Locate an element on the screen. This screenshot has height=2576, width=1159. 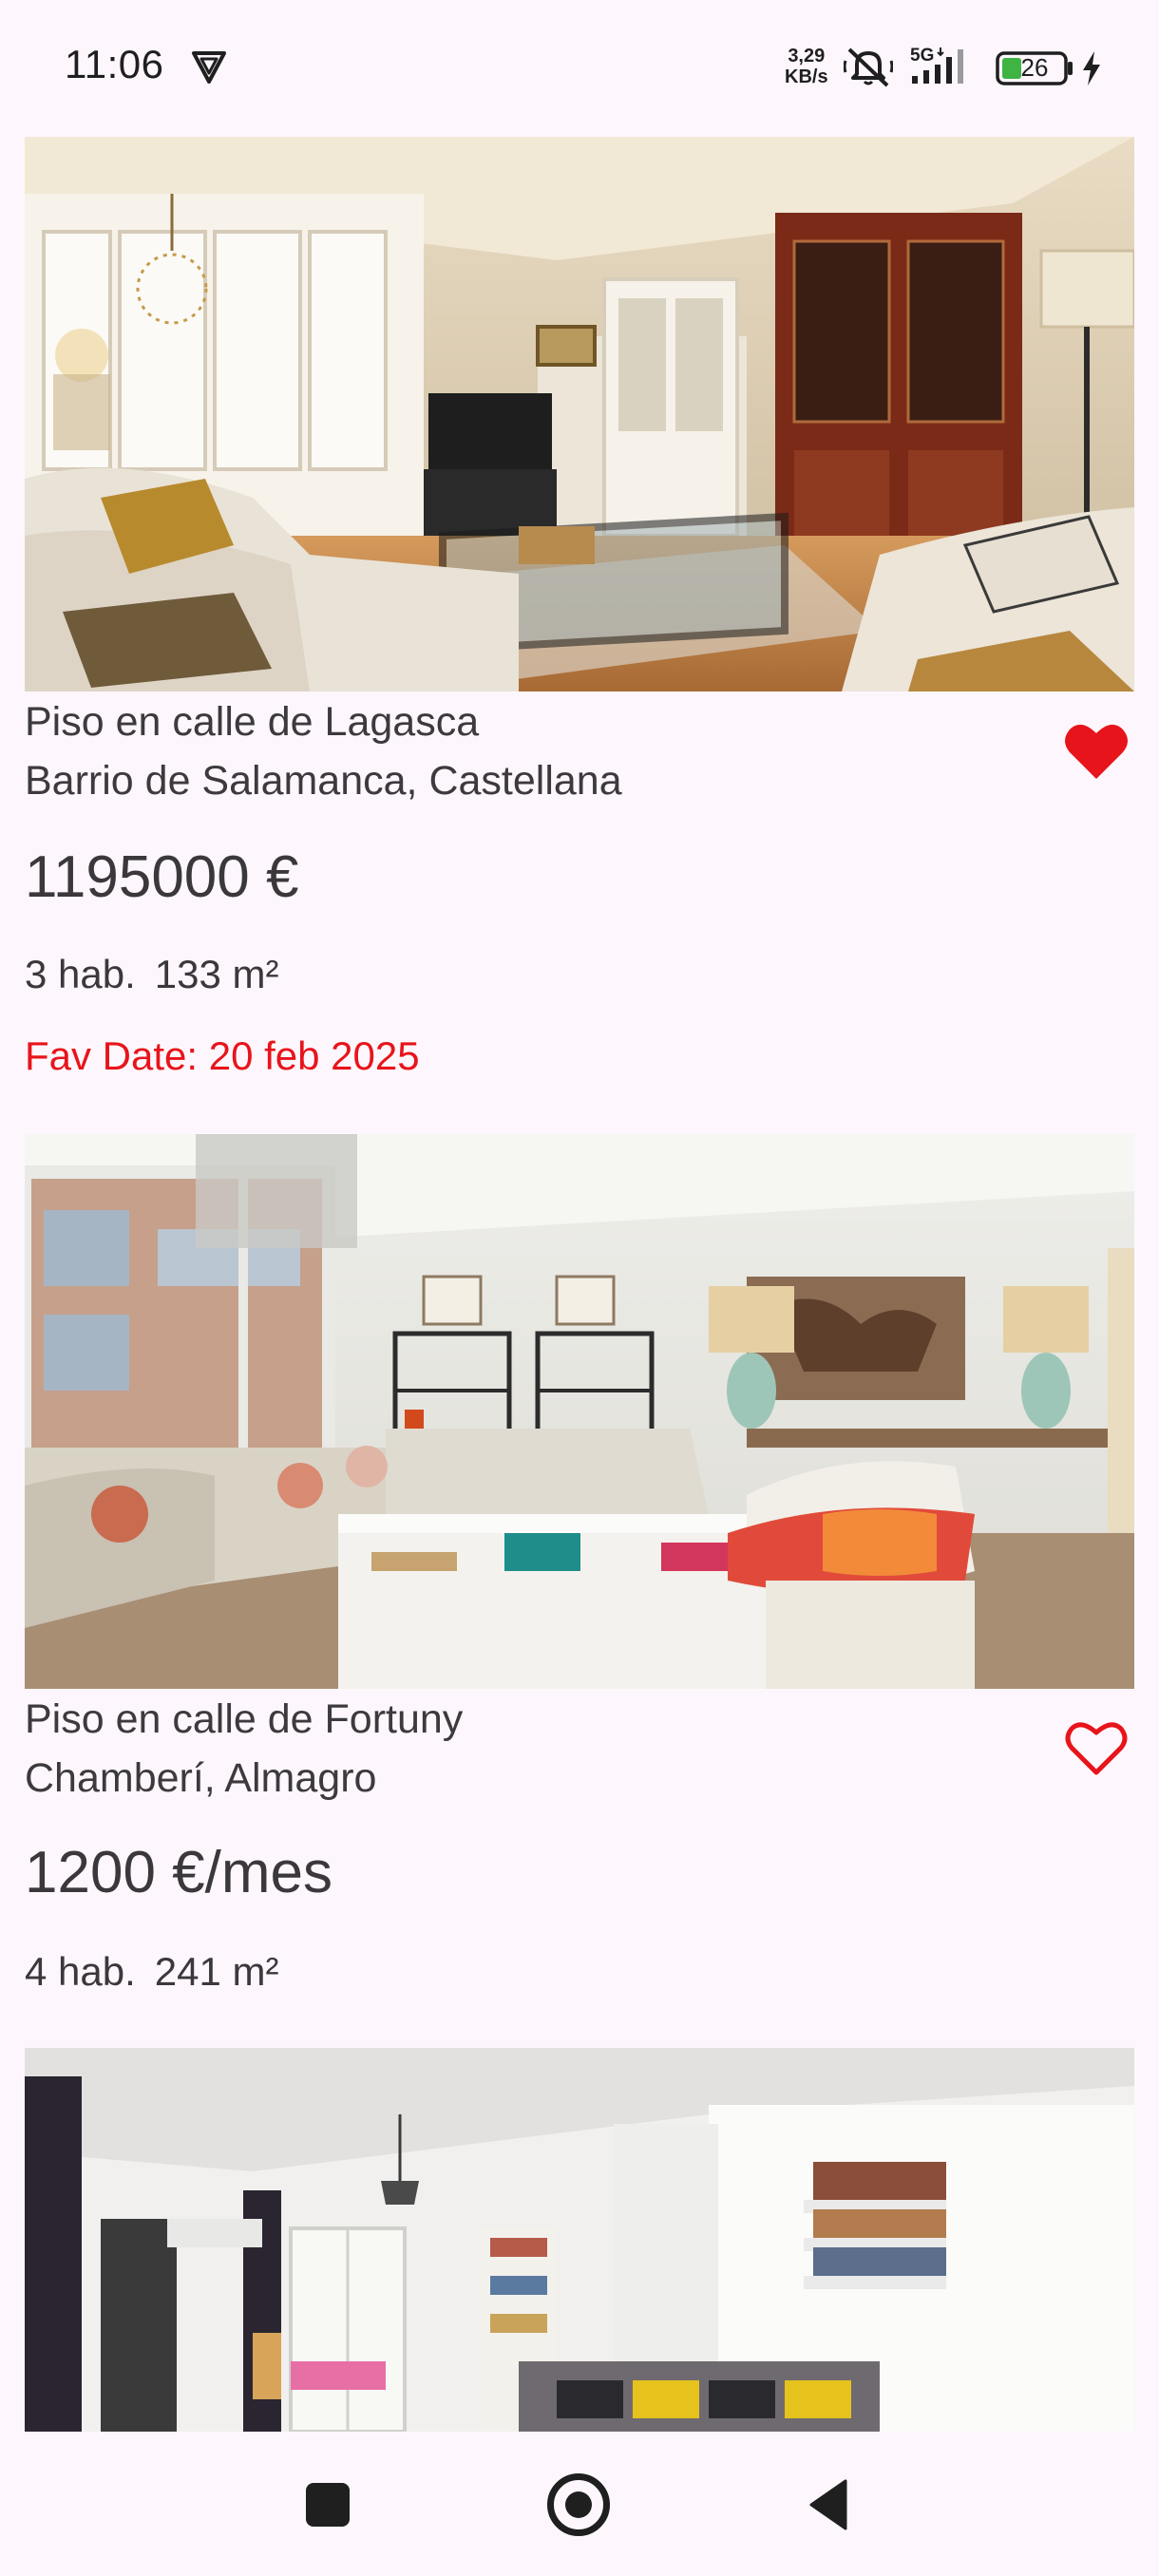
listing-specs: 4 hab. 241 m² is located at coordinates (161, 1972).